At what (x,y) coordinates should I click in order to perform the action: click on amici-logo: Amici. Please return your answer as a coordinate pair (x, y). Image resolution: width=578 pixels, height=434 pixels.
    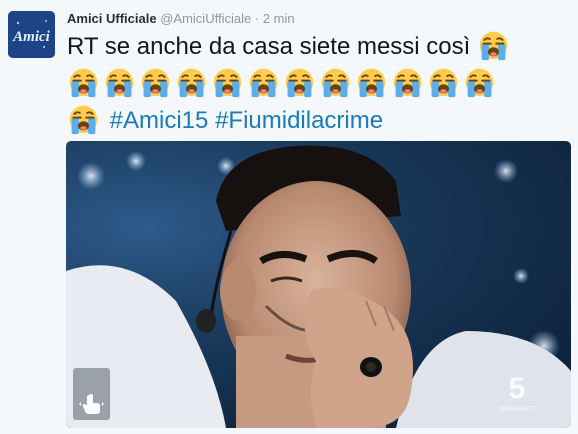
    Looking at the image, I should click on (31, 34).